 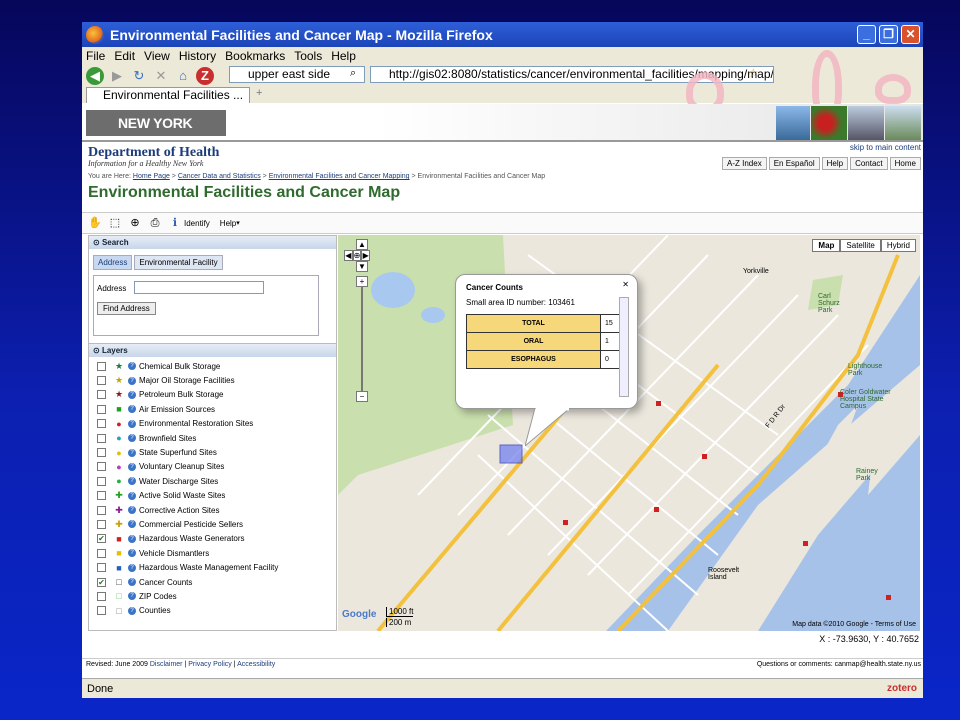 I want to click on nav-contact: Contact, so click(x=869, y=163).